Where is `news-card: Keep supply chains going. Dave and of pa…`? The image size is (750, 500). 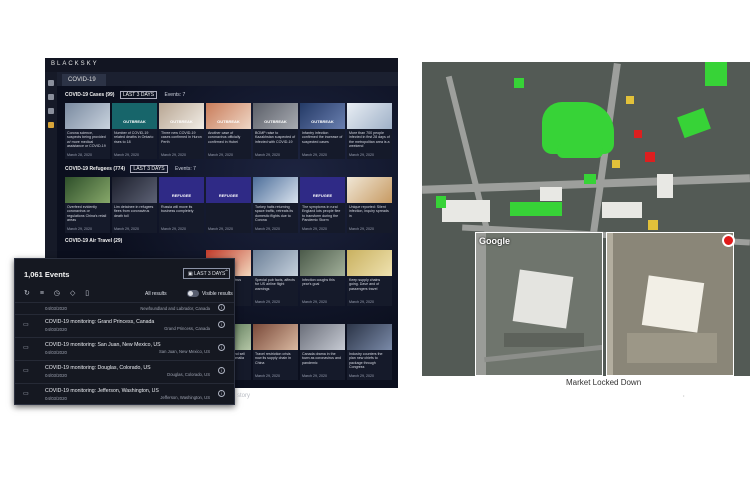
news-card: Keep supply chains going. Dave and of pa… is located at coordinates (369, 278).